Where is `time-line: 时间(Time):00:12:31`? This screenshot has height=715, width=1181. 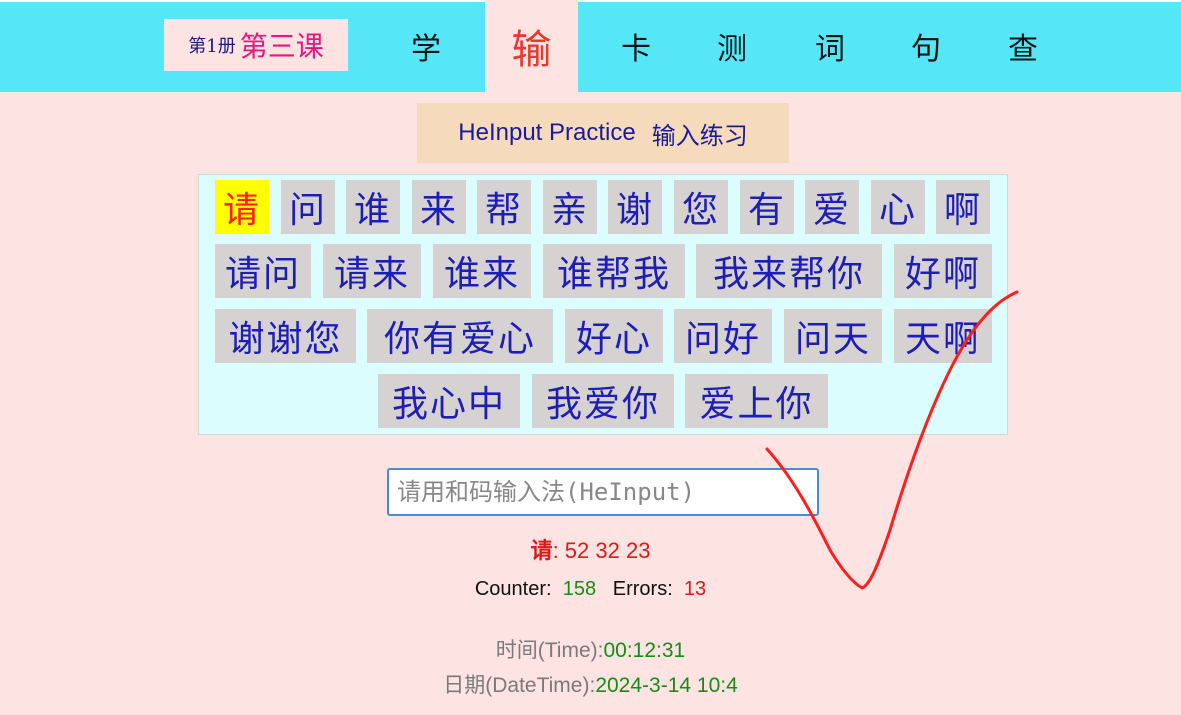
time-line: 时间(Time):00:12:31 is located at coordinates (590, 649).